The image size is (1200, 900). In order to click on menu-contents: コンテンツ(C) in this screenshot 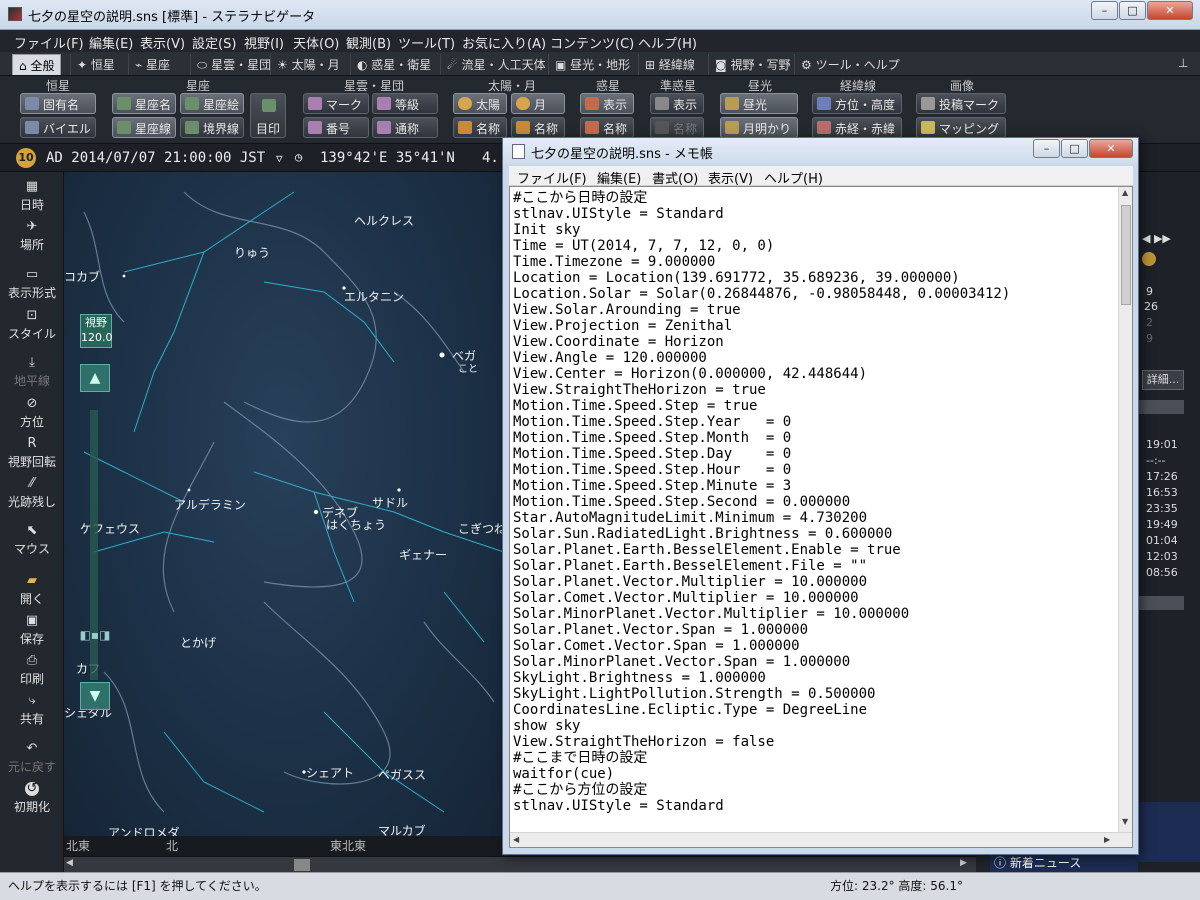, I will do `click(592, 42)`.